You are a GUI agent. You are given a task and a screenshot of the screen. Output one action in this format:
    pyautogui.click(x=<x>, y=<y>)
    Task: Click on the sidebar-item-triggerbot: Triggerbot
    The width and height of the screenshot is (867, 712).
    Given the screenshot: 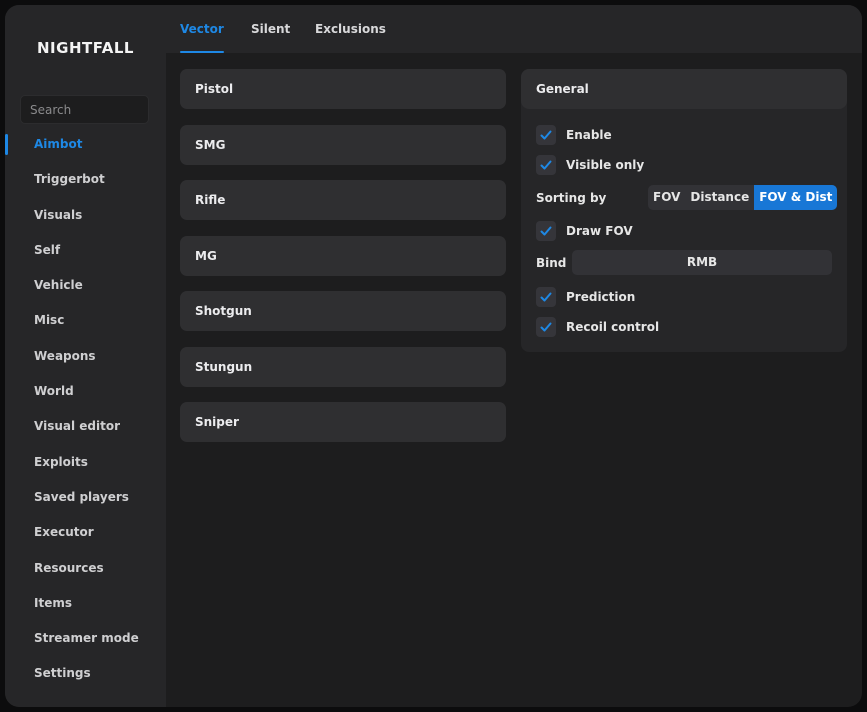 What is the action you would take?
    pyautogui.click(x=85, y=179)
    